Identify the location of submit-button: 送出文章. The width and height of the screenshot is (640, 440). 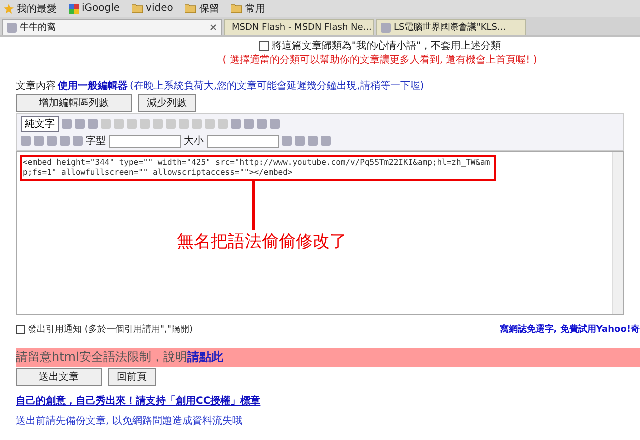
(59, 377).